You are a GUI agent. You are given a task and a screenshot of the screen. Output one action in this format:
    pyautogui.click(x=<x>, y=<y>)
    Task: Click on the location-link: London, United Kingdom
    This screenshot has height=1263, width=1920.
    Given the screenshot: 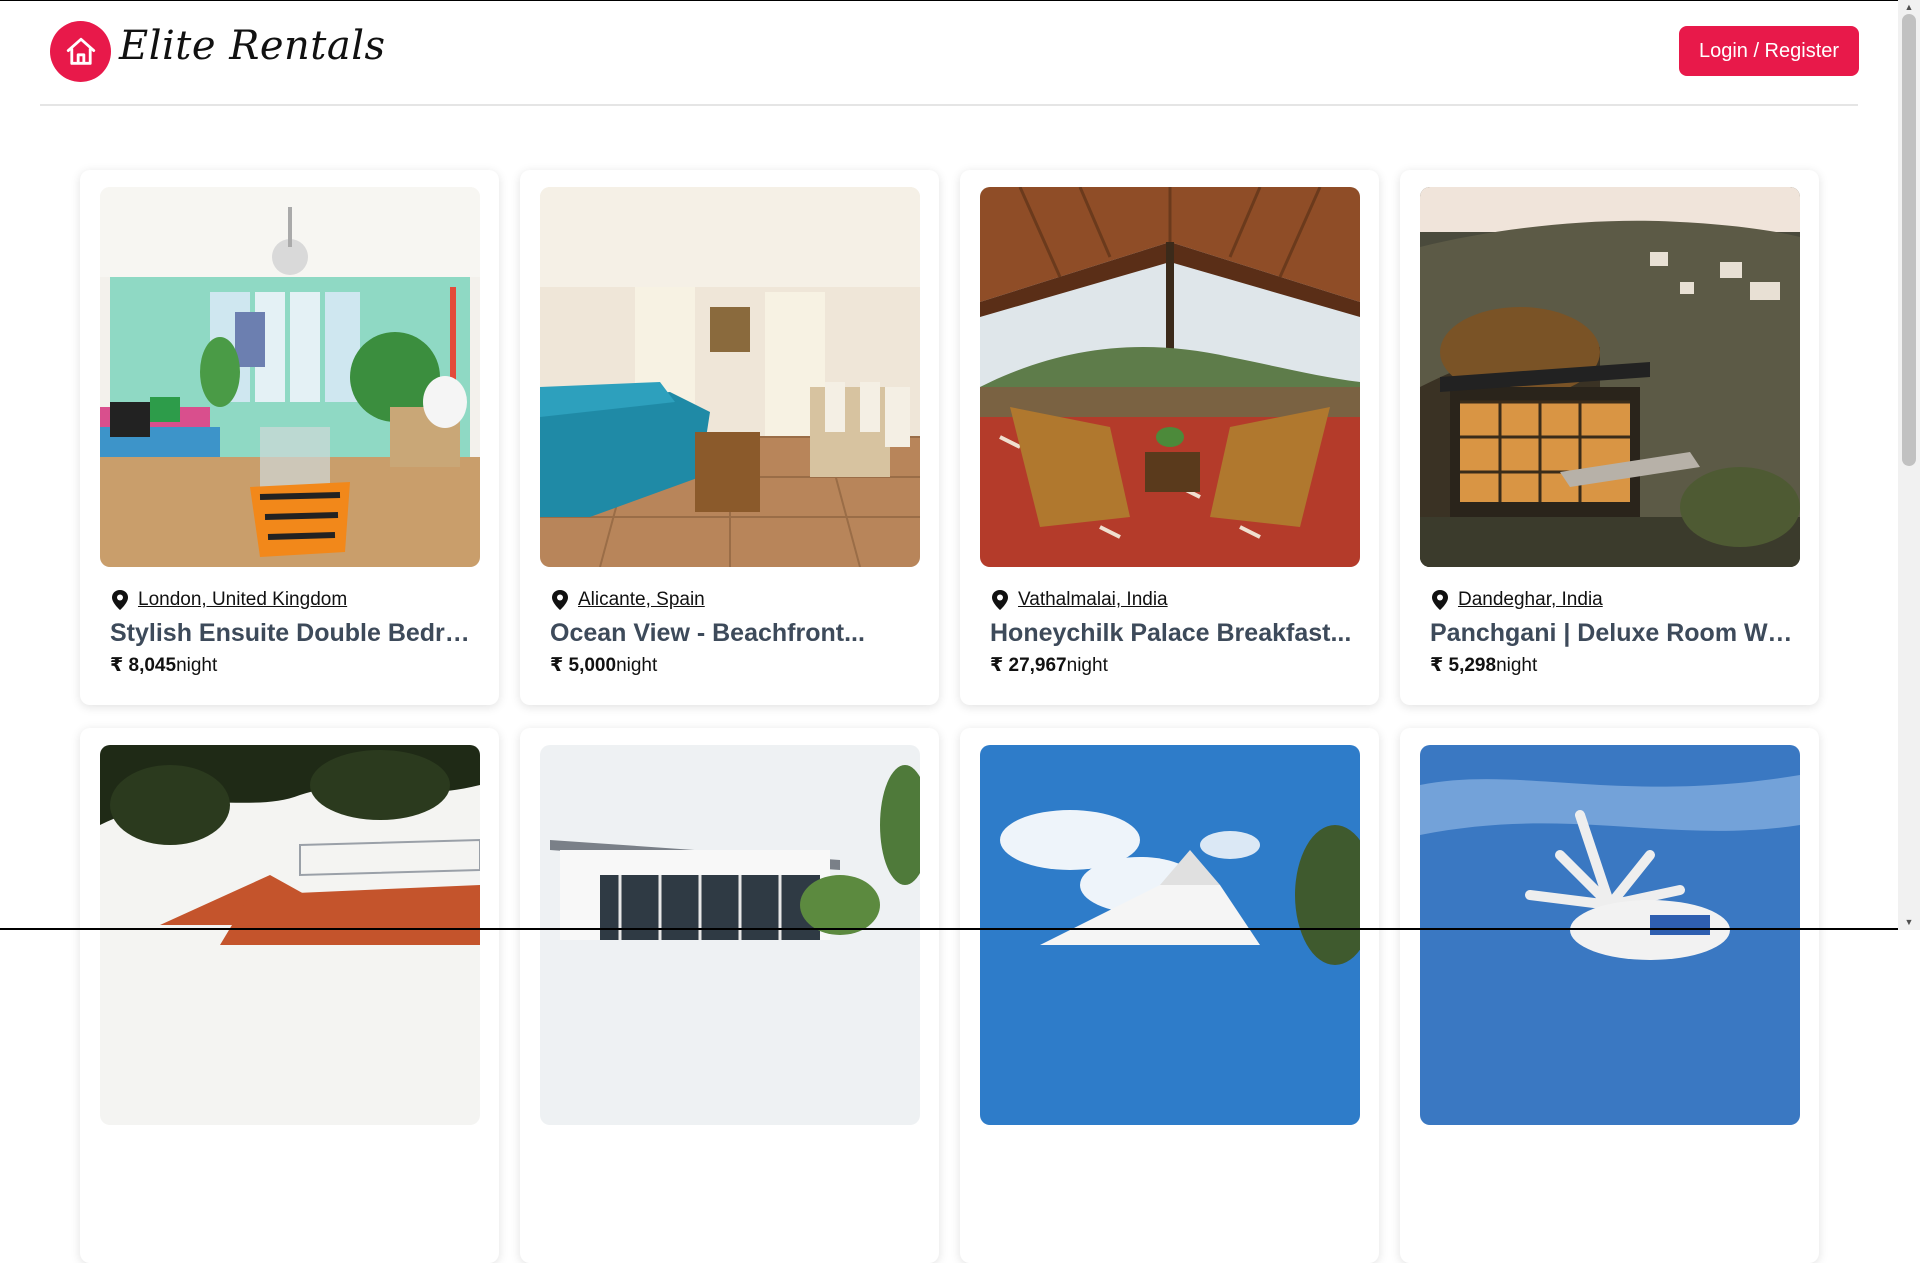 What is the action you would take?
    pyautogui.click(x=242, y=600)
    